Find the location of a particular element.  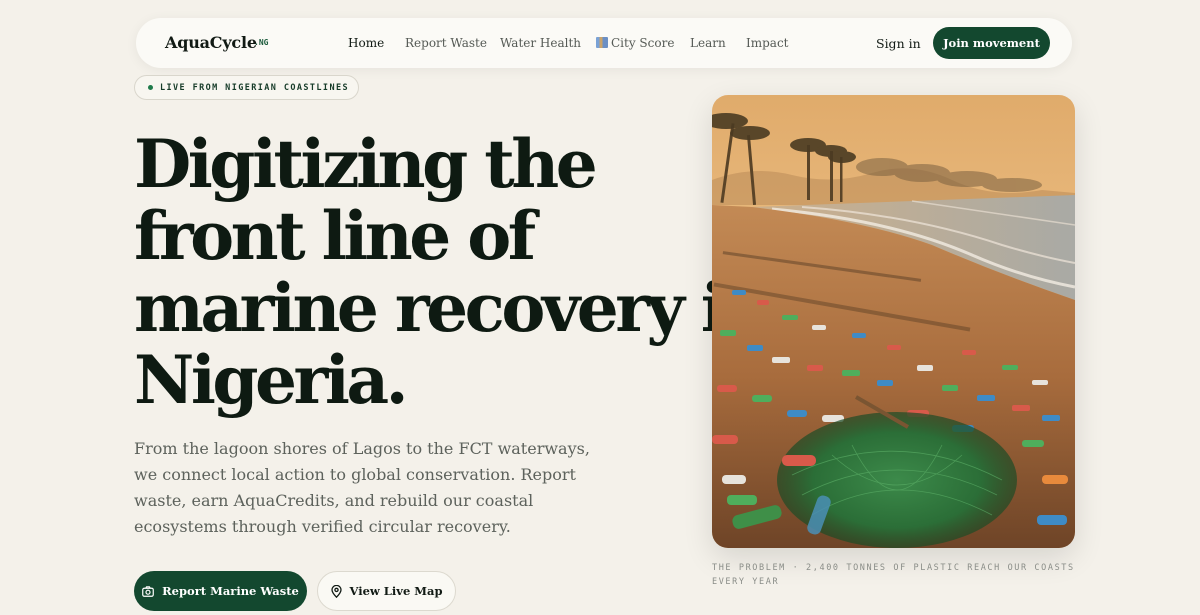

map-pin-icon is located at coordinates (336, 591).